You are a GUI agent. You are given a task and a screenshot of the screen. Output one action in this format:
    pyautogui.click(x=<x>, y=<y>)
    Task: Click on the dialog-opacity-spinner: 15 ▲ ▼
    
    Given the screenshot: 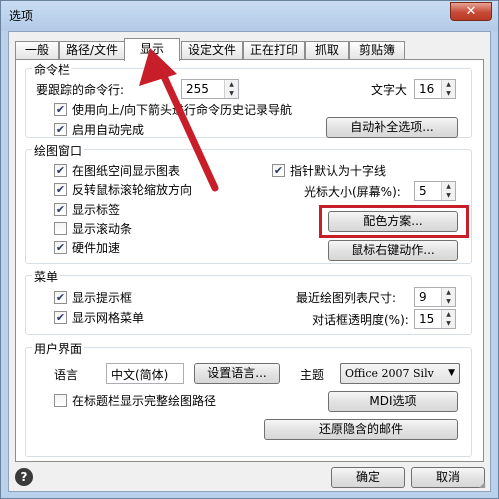 What is the action you would take?
    pyautogui.click(x=435, y=319)
    